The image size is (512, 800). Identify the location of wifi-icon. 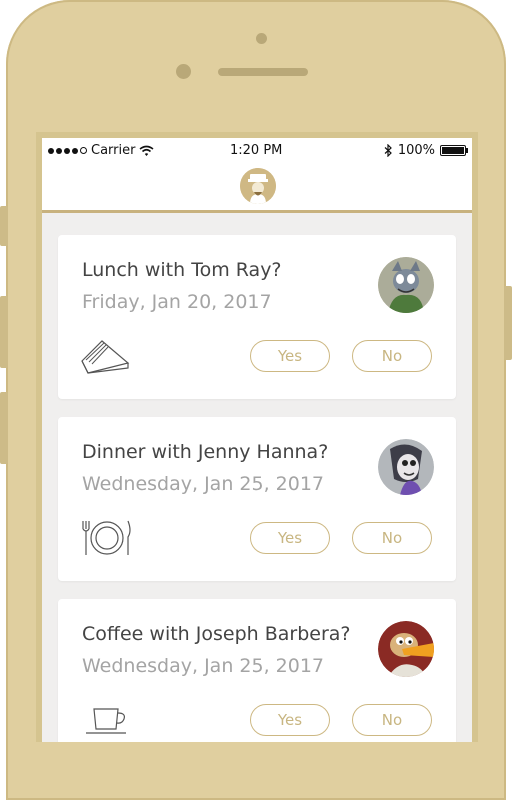
(146, 150).